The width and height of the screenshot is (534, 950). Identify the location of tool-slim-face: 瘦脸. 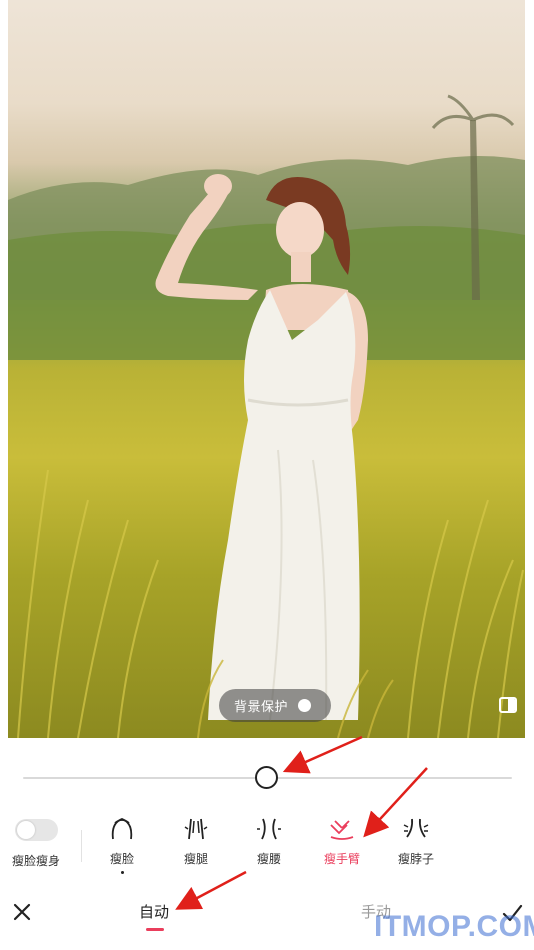
(122, 845).